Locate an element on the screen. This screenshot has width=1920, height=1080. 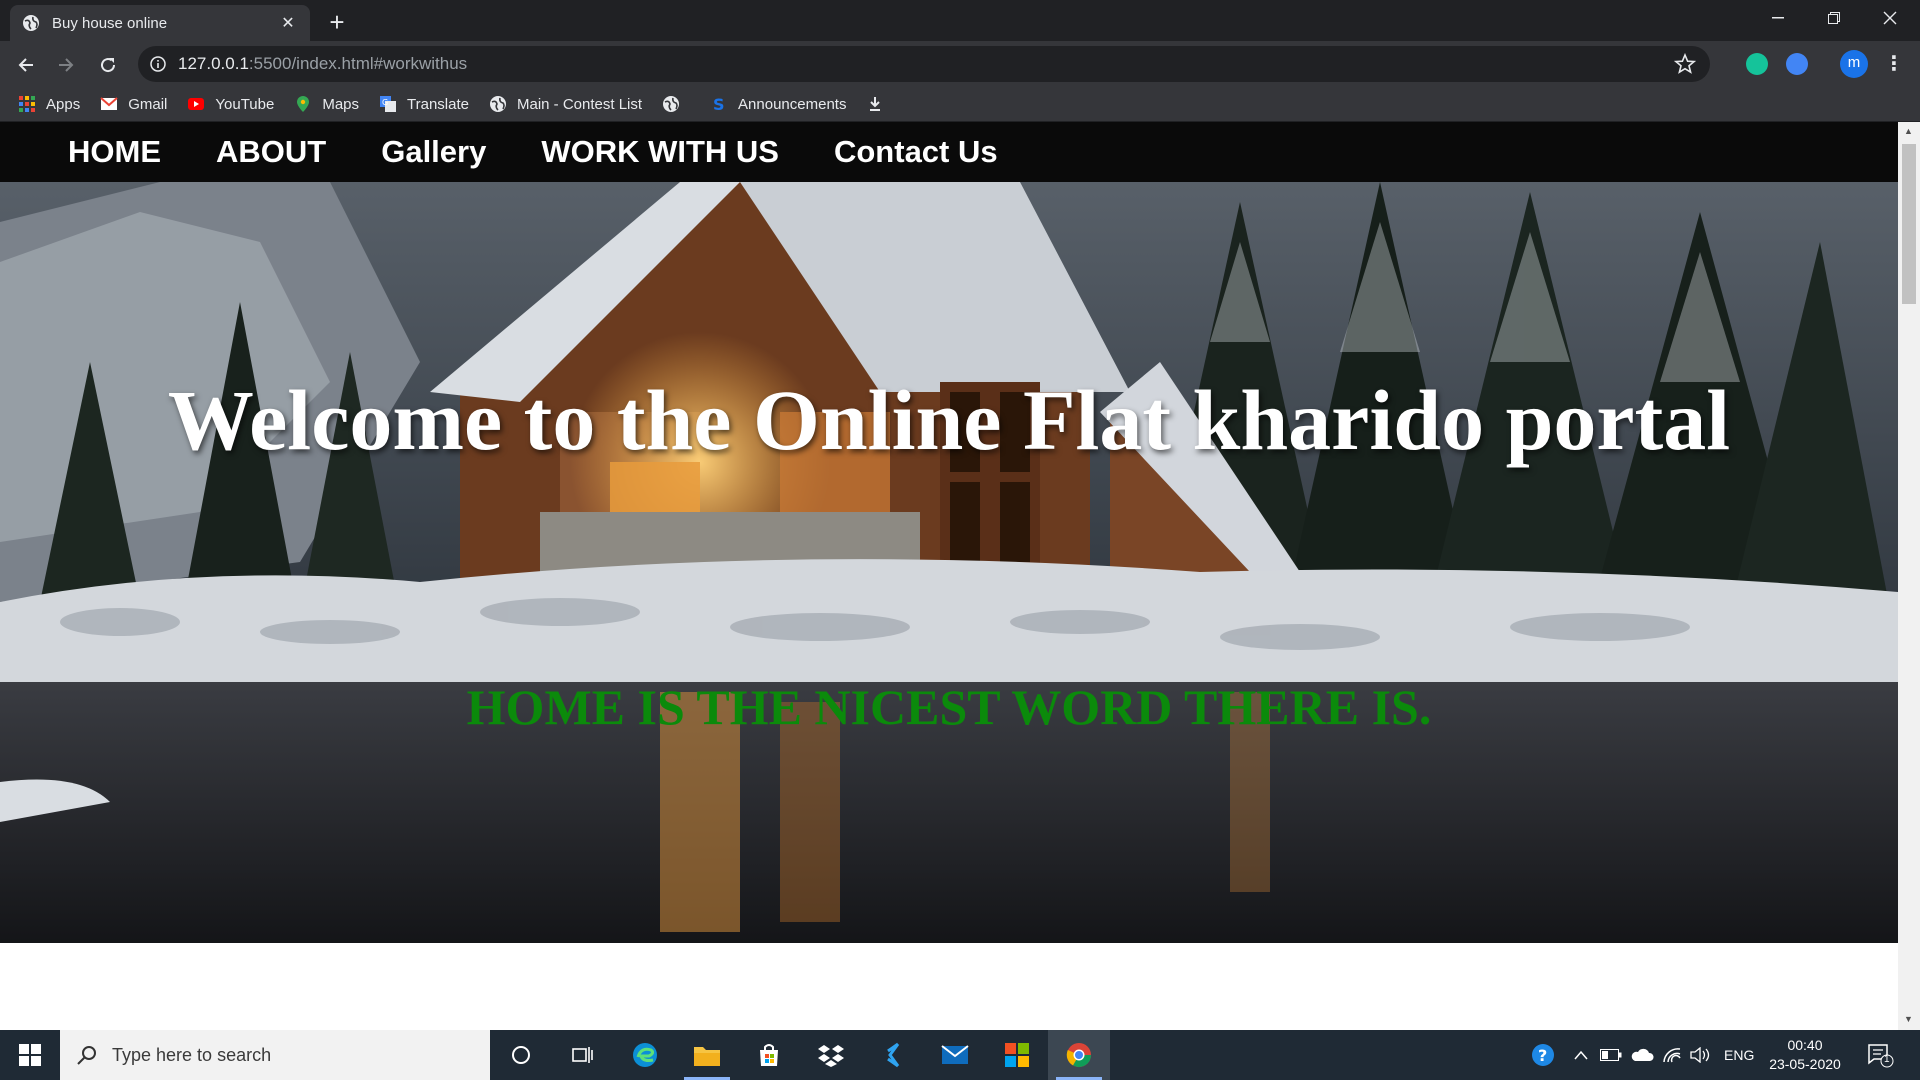
reload-button is located at coordinates (108, 65).